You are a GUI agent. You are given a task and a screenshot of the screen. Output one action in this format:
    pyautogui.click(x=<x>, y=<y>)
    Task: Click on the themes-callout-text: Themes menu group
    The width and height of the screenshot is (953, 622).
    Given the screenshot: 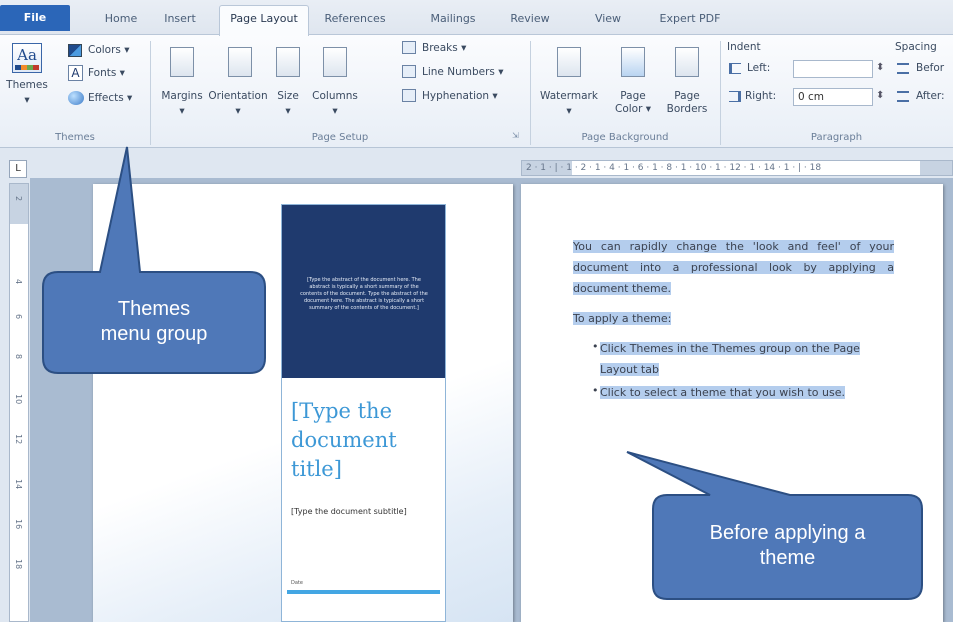 What is the action you would take?
    pyautogui.click(x=154, y=321)
    